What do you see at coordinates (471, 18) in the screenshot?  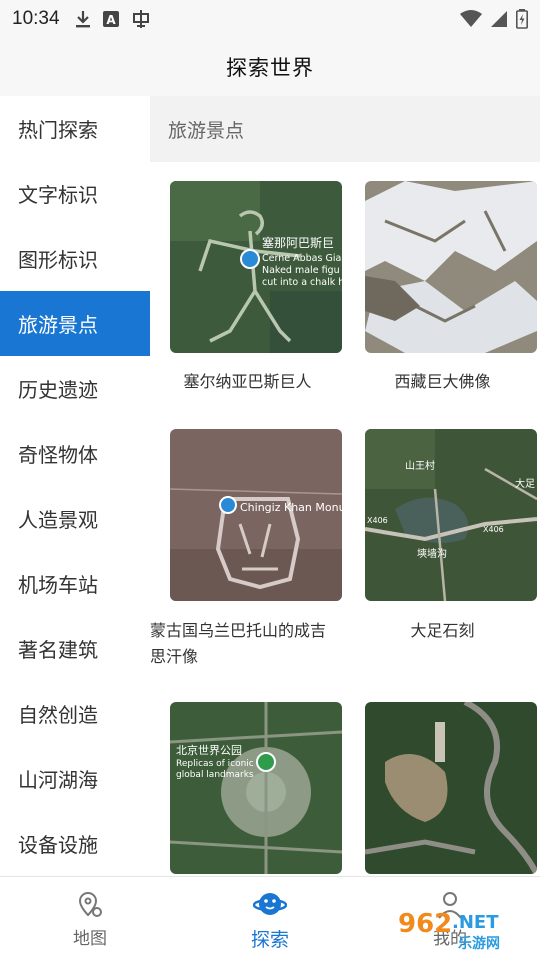 I see `wifi-icon` at bounding box center [471, 18].